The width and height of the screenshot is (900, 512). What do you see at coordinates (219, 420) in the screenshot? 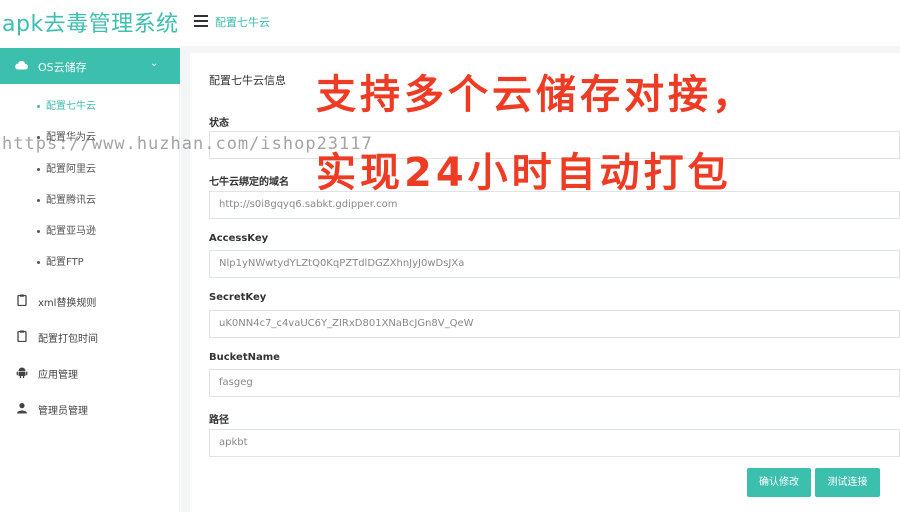
I see `path-label: 路径` at bounding box center [219, 420].